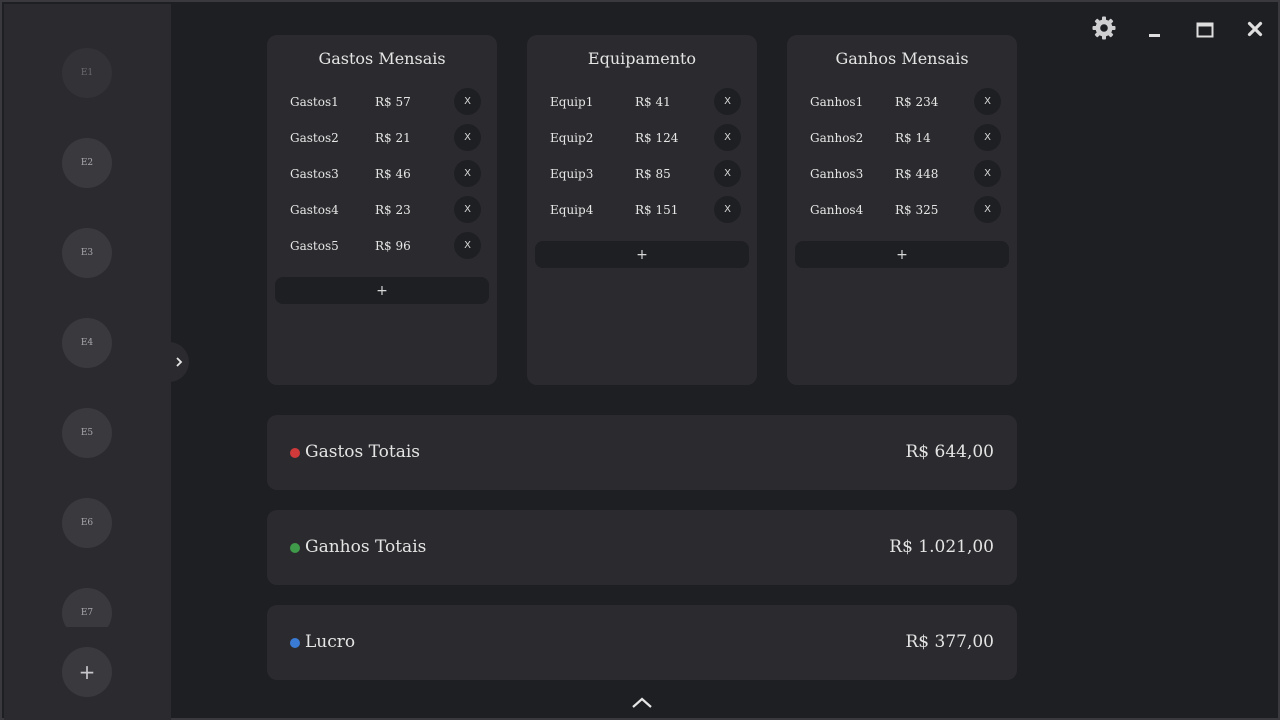  What do you see at coordinates (87, 433) in the screenshot?
I see `sidebar-item-e5: E5` at bounding box center [87, 433].